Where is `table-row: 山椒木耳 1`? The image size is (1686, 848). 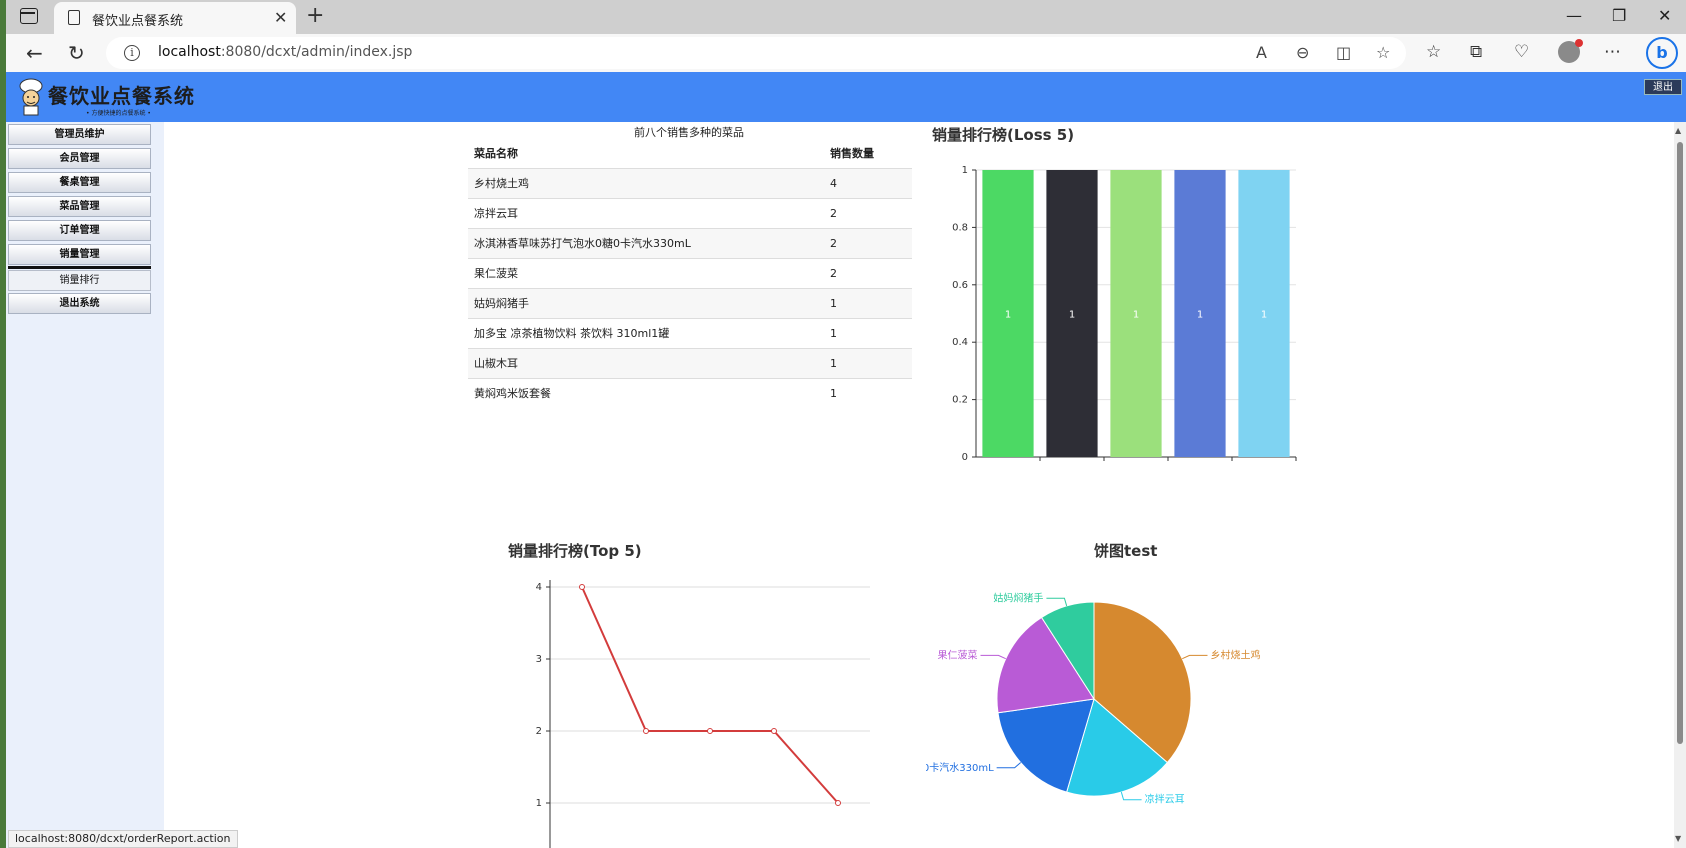
table-row: 山椒木耳 1 is located at coordinates (690, 362).